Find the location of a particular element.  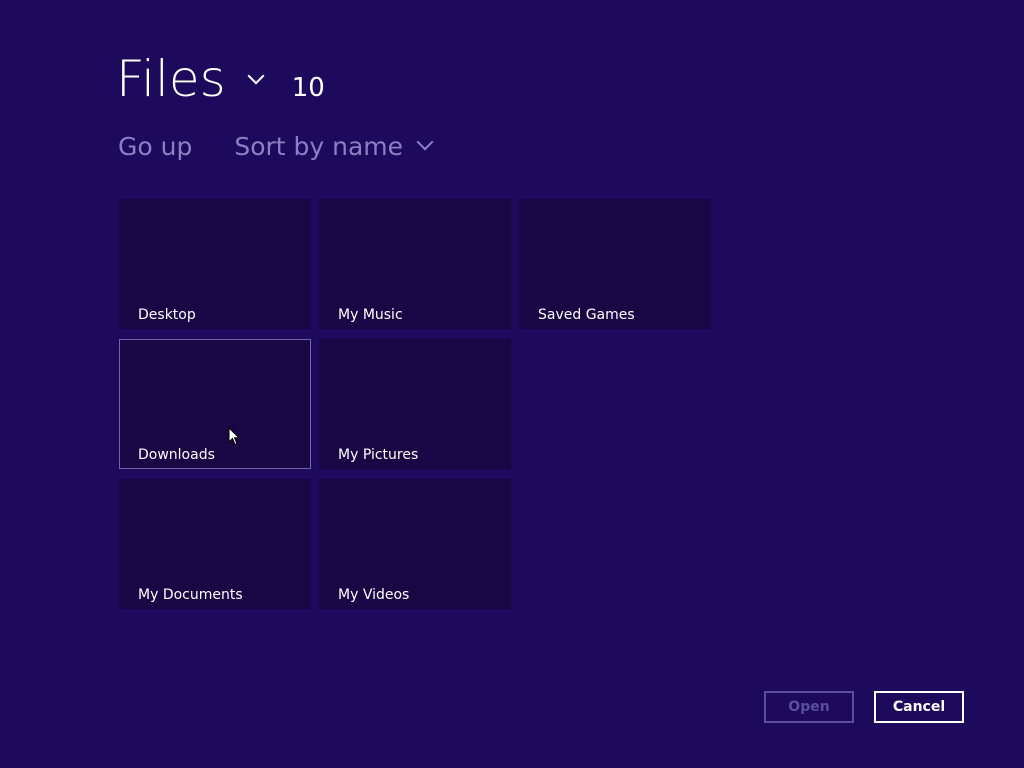

command-bar: Go up Sort by name is located at coordinates (276, 146).